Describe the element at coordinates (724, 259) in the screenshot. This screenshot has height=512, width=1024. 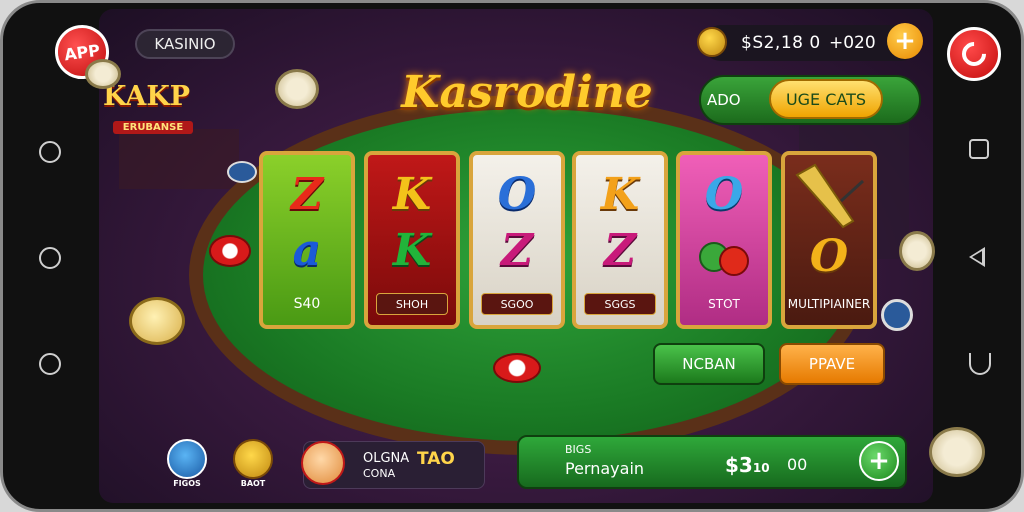
I see `fruit-icon` at that location.